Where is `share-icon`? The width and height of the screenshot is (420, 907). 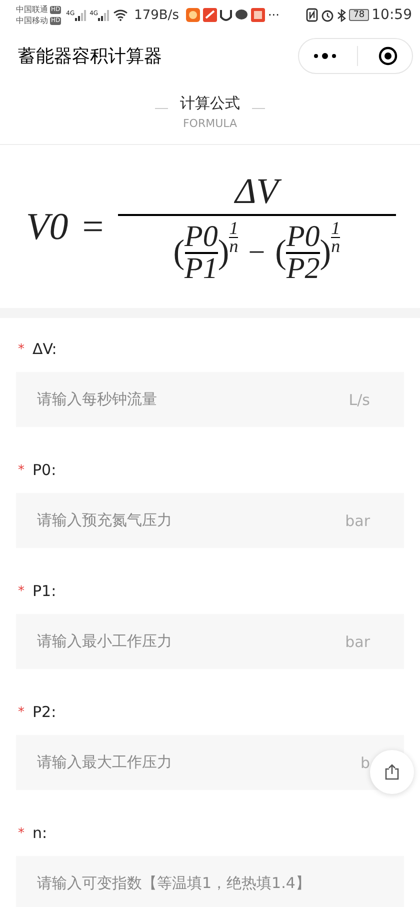 share-icon is located at coordinates (392, 772).